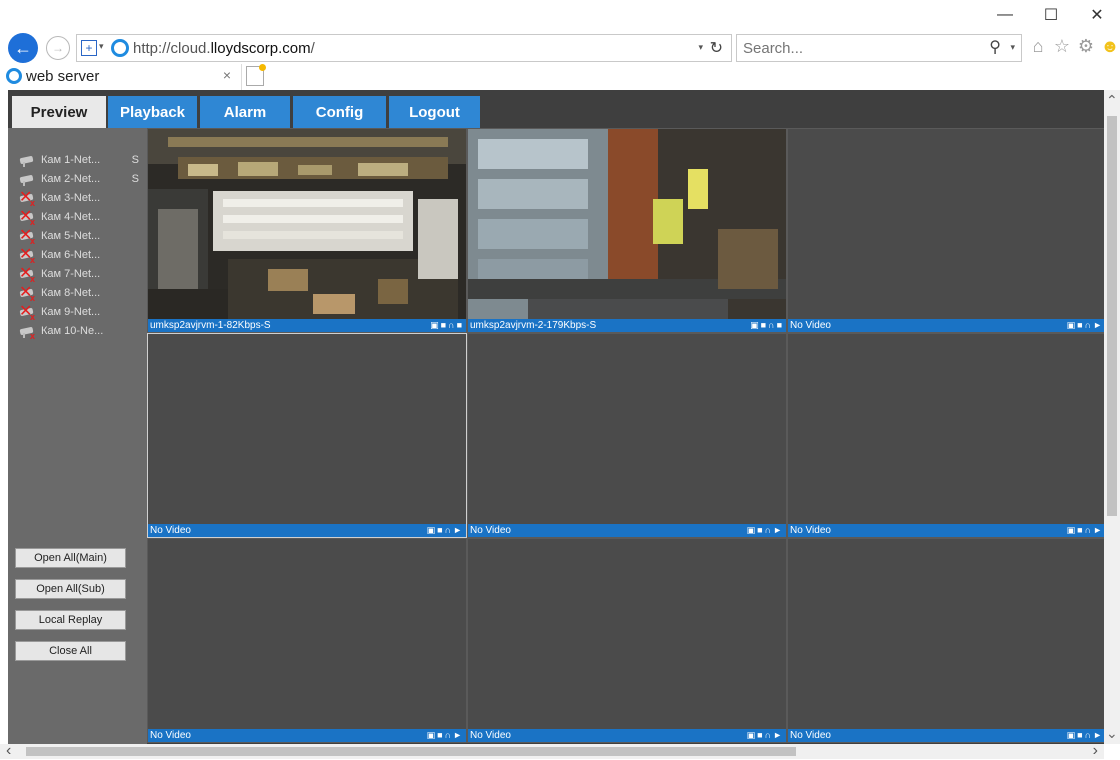 This screenshot has height=760, width=1120. I want to click on forward-arrow-icon: →, so click(58, 48).